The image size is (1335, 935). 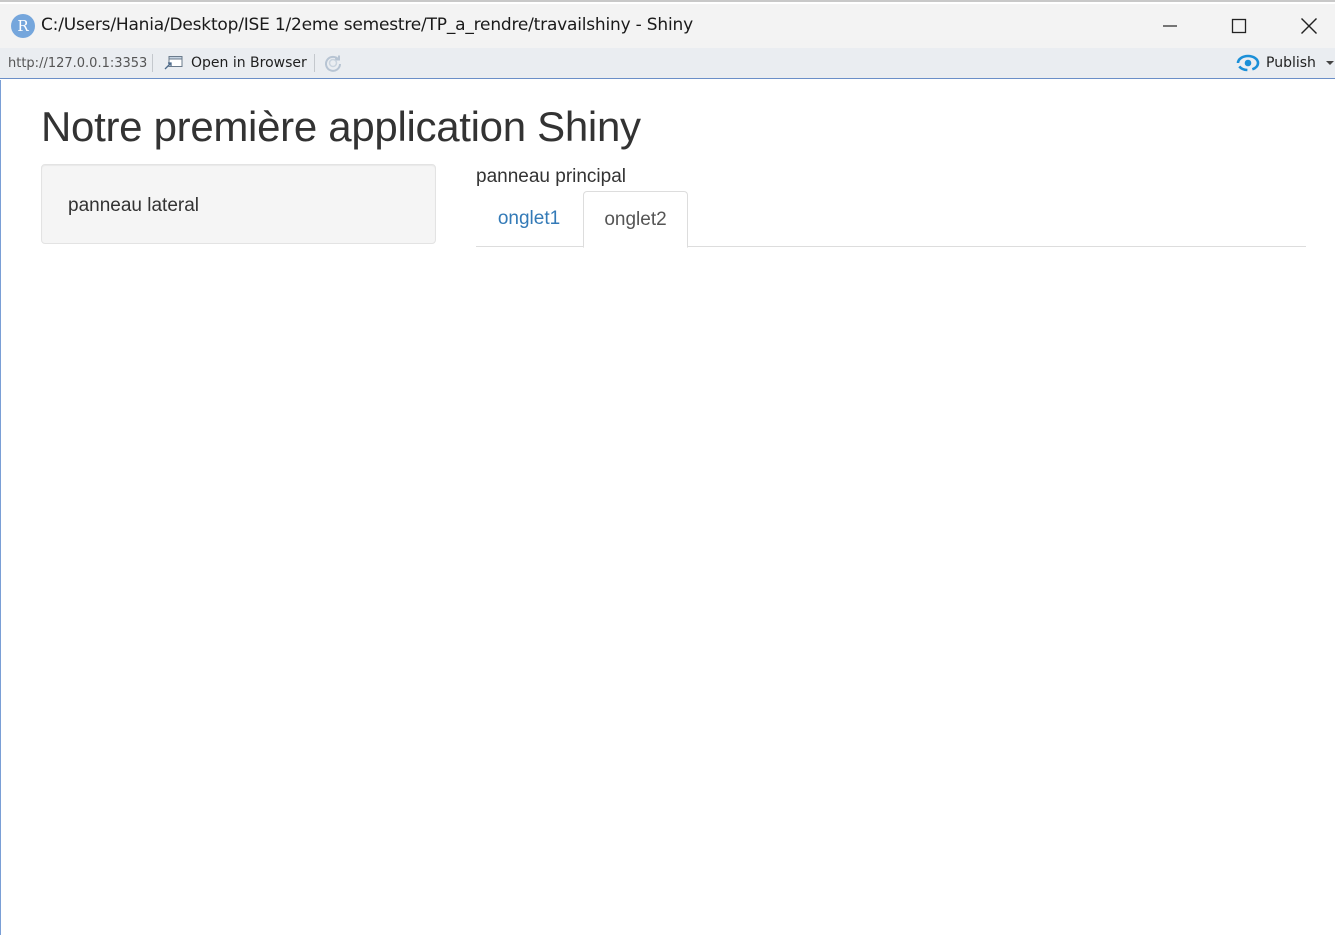 I want to click on close-icon, so click(x=1309, y=26).